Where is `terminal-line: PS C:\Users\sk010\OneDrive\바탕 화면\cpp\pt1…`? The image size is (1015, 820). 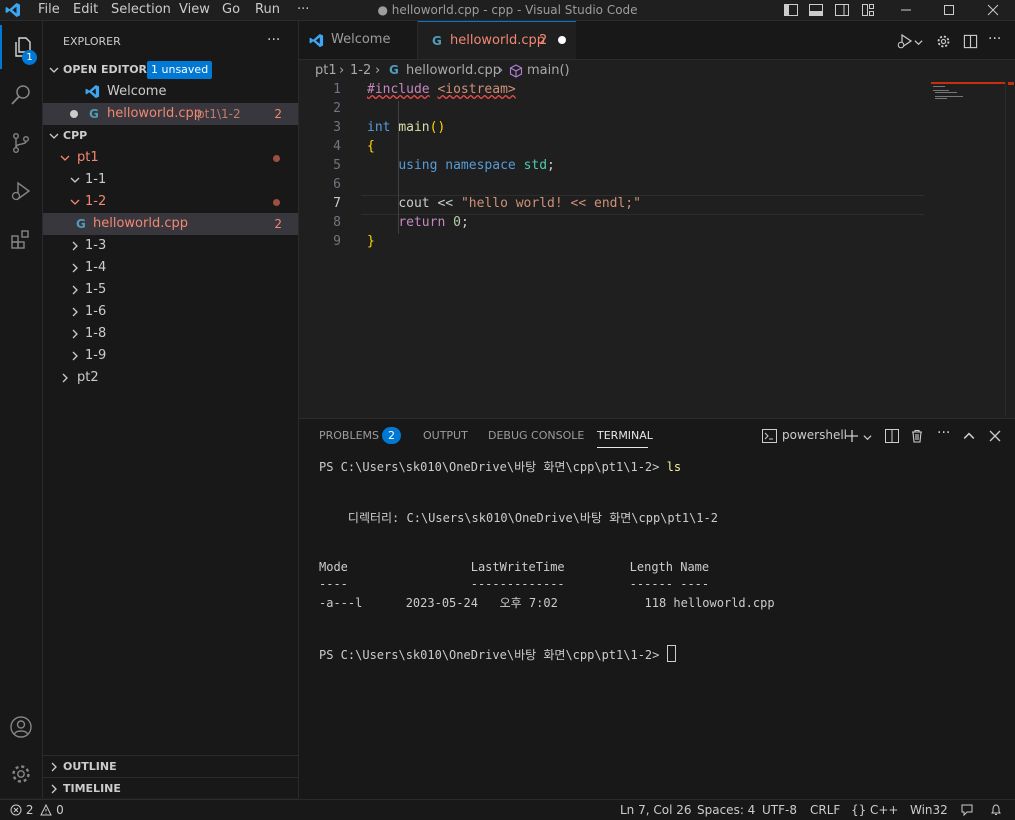 terminal-line: PS C:\Users\sk010\OneDrive\바탕 화면\cpp\pt1… is located at coordinates (500, 467).